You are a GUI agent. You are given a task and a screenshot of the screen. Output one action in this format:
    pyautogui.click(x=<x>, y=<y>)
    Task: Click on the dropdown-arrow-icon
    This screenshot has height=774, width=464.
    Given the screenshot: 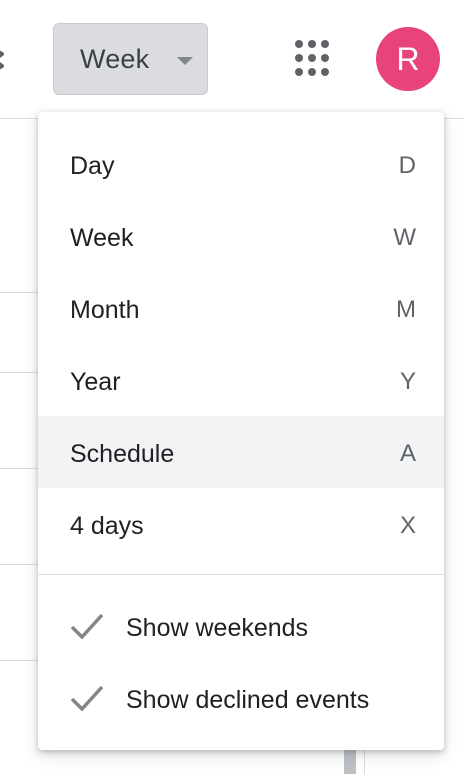 What is the action you would take?
    pyautogui.click(x=185, y=61)
    